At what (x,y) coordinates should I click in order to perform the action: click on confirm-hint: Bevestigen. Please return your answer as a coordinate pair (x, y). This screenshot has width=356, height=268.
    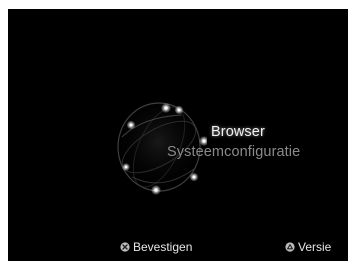
    Looking at the image, I should click on (156, 247).